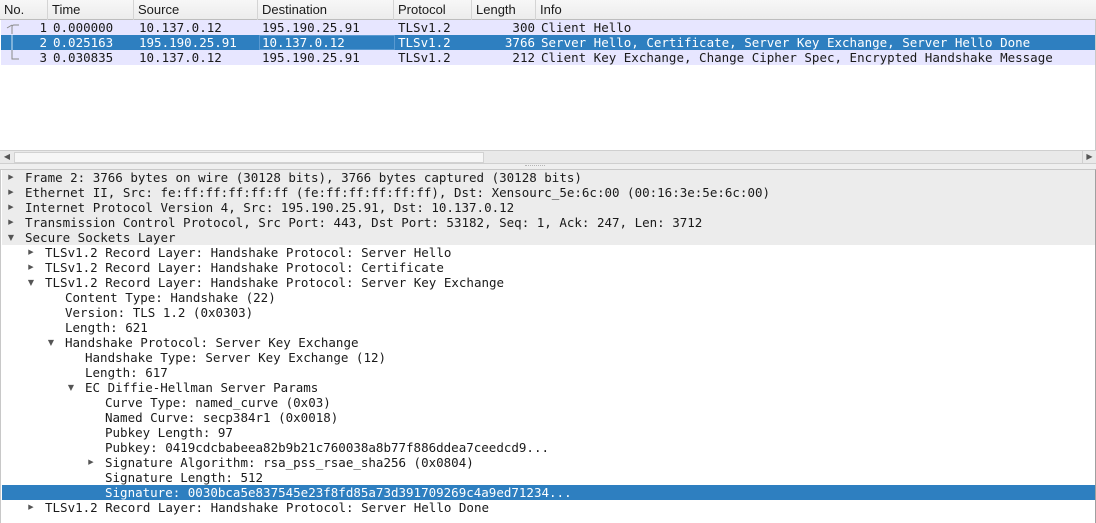 This screenshot has height=523, width=1096. I want to click on conversation-start-icon, so click(12, 29).